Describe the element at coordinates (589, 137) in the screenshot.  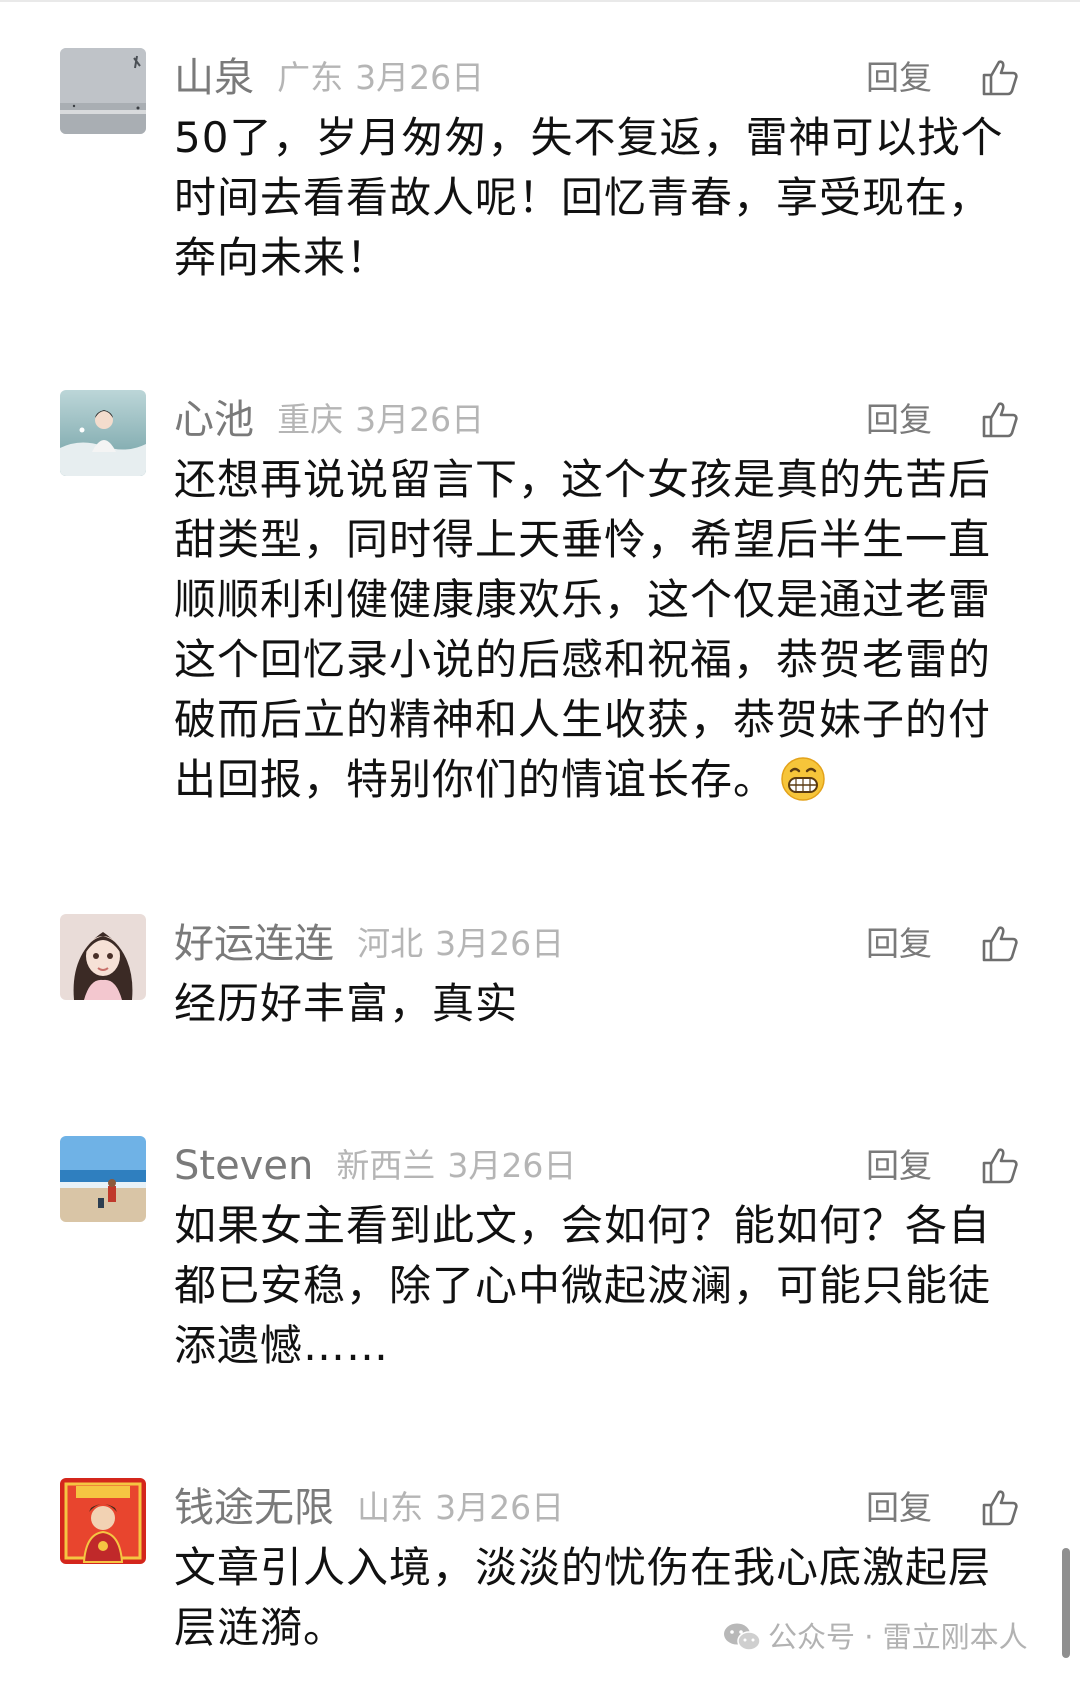
I see `comment-line: 50了，岁月匆匆，失不复返，雷神可以找个` at that location.